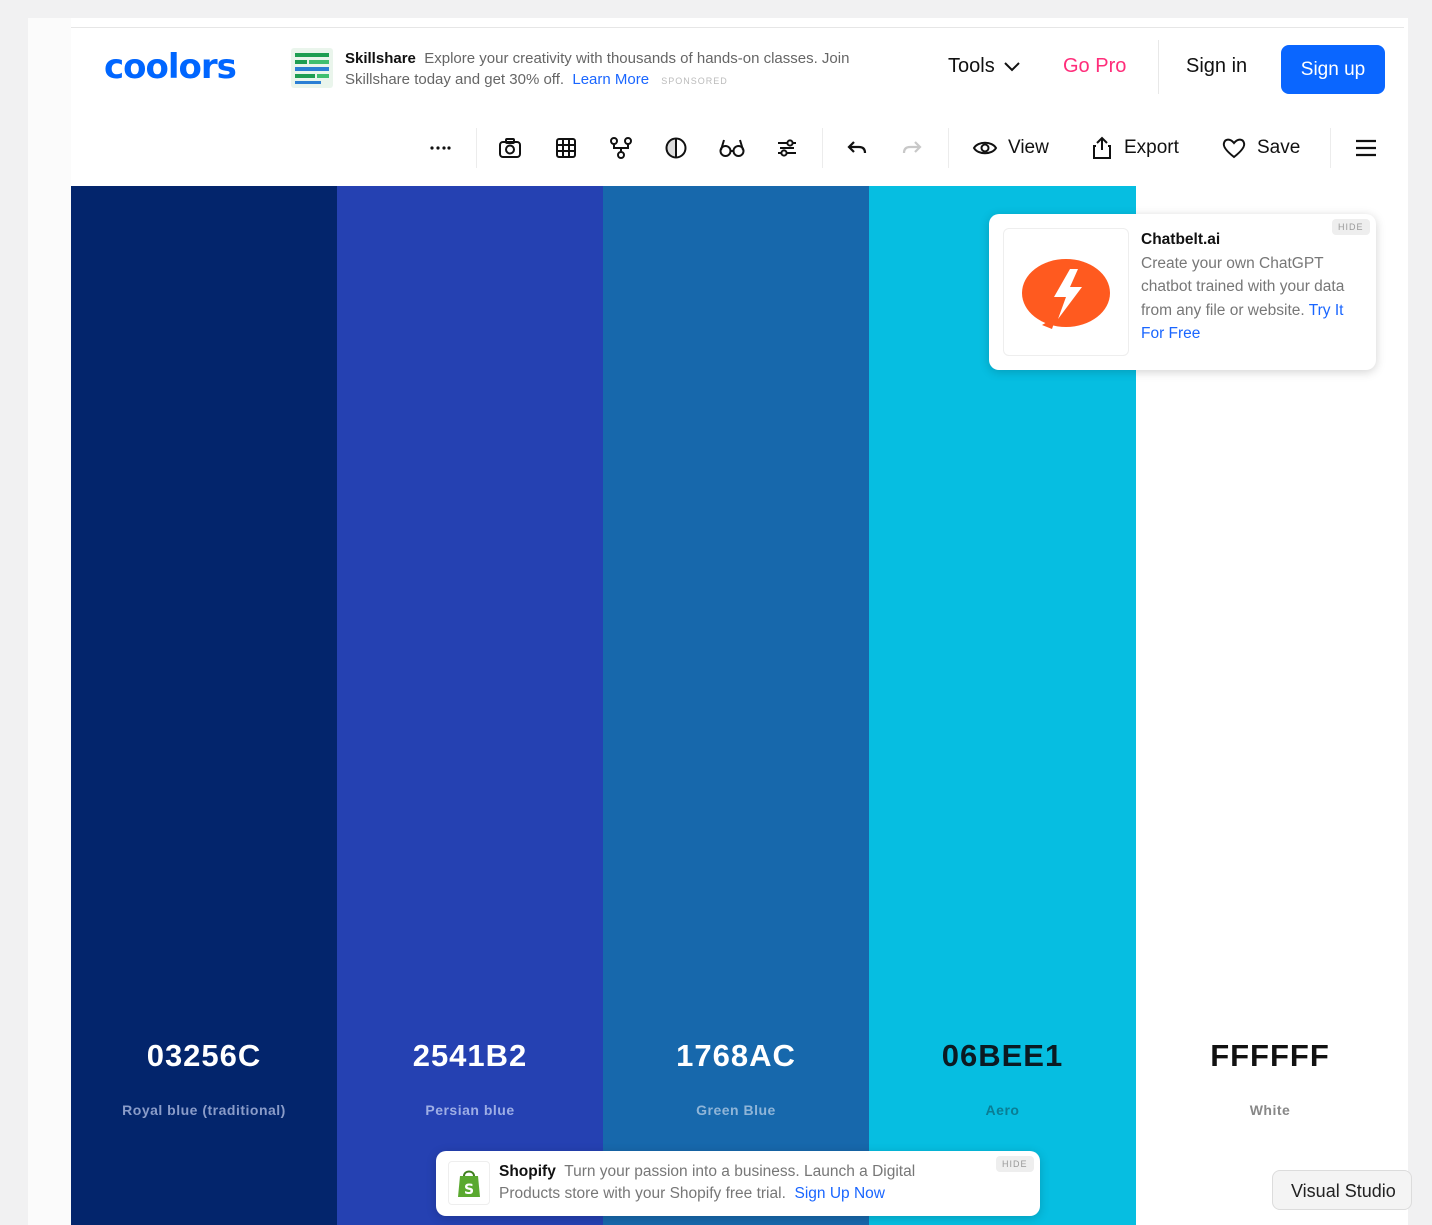  What do you see at coordinates (840, 1193) in the screenshot?
I see `shopify-signup-link: Sign Up Now` at bounding box center [840, 1193].